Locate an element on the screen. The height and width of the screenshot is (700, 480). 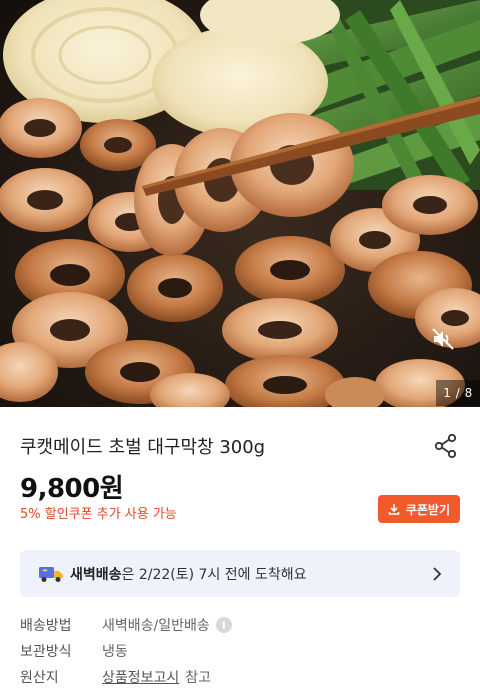
mute-button is located at coordinates (448, 344).